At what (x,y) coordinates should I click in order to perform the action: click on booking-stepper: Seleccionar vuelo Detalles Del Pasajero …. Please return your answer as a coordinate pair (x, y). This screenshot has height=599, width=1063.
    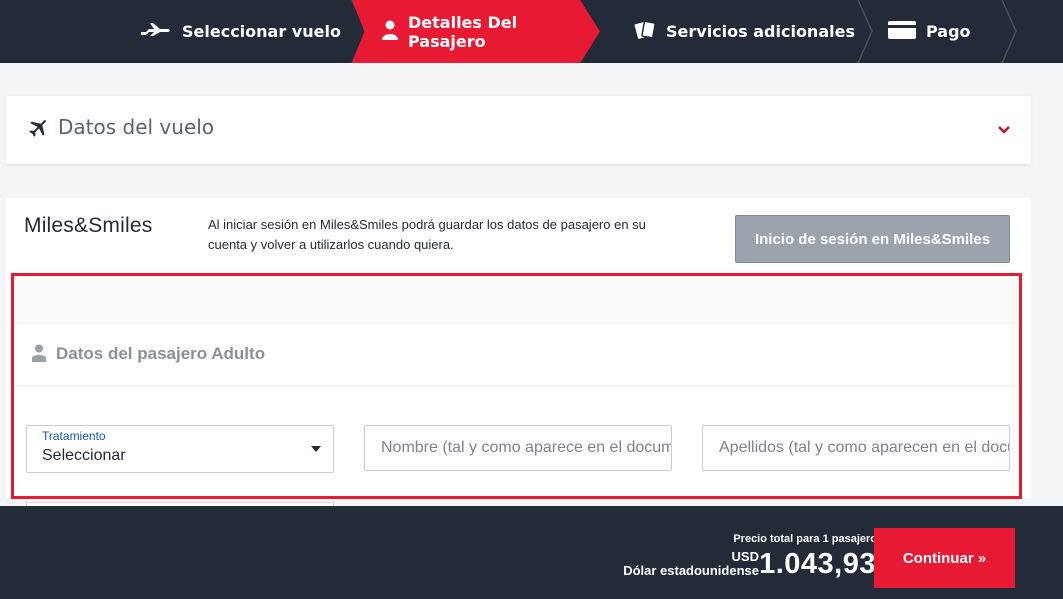
    Looking at the image, I should click on (531, 32).